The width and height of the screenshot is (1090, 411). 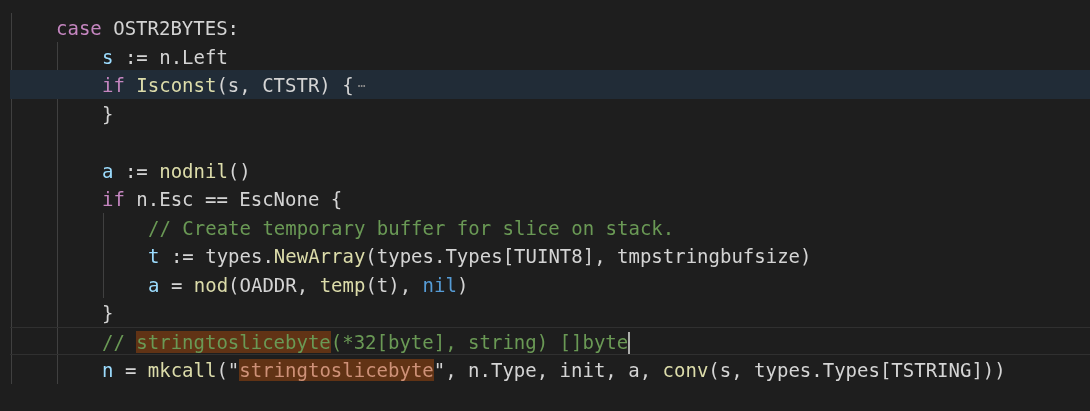 I want to click on code-line: case OSTR2BYTES:, so click(x=148, y=28).